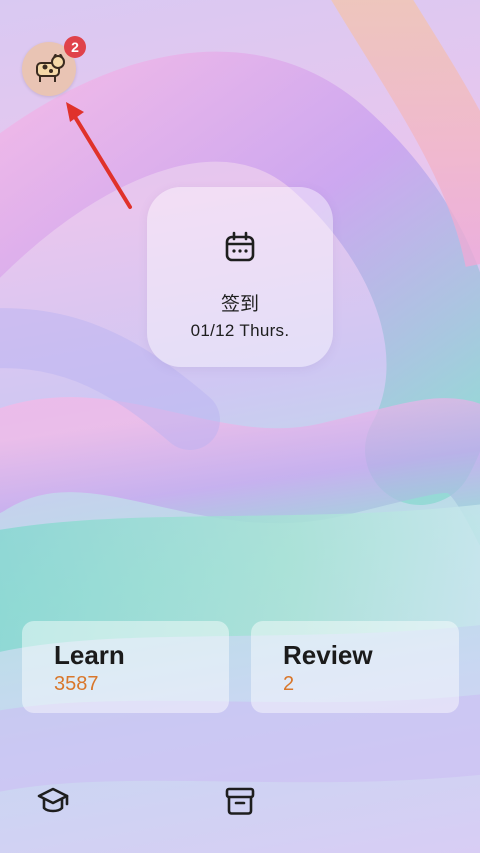 This screenshot has width=480, height=853. I want to click on review-card: Review 2, so click(355, 667).